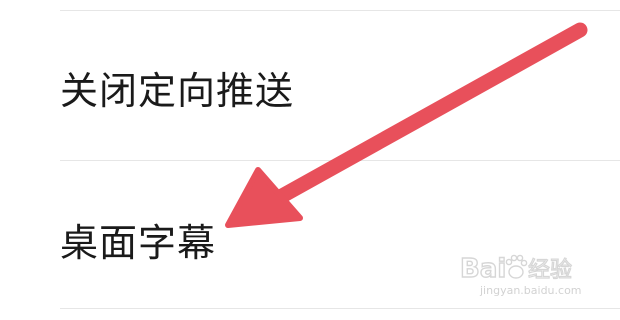  Describe the element at coordinates (138, 243) in the screenshot. I see `settings-item-label: 桌面字幕` at that location.